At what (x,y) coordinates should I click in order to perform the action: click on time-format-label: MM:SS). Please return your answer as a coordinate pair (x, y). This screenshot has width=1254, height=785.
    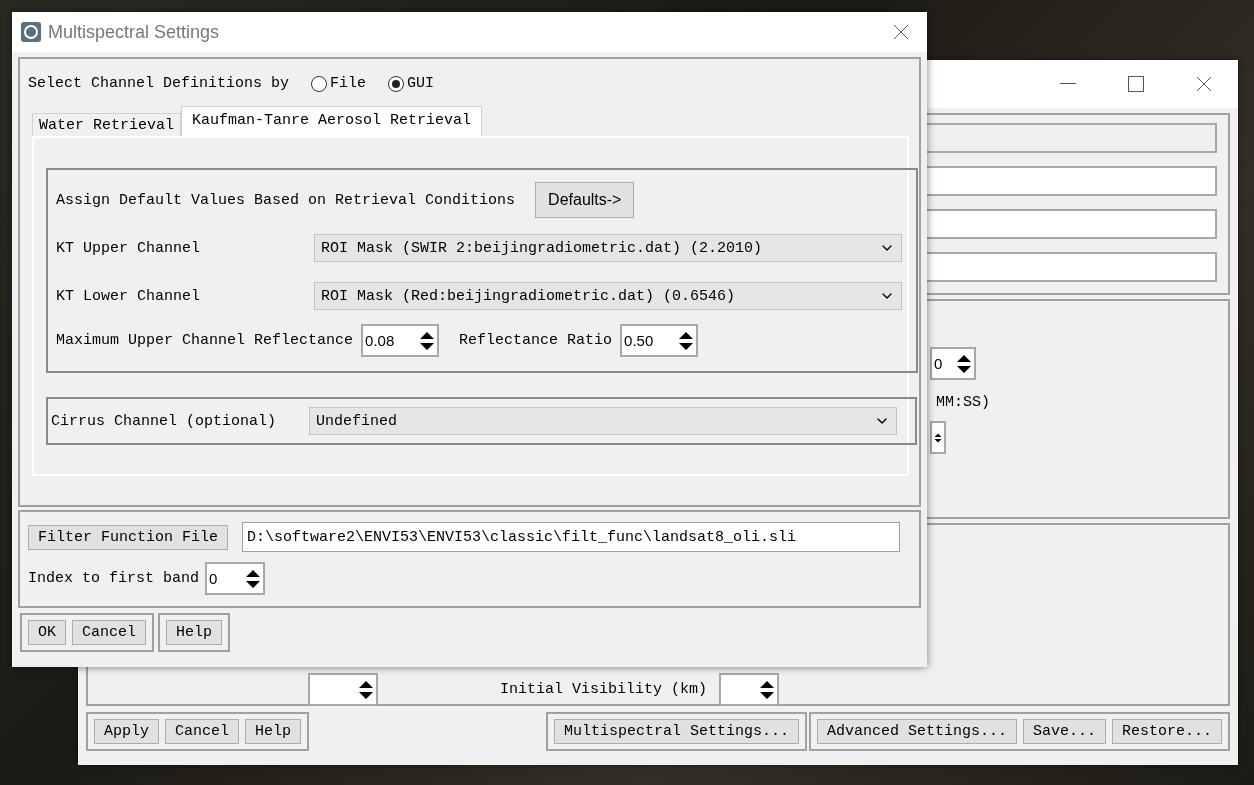
    Looking at the image, I should click on (963, 402).